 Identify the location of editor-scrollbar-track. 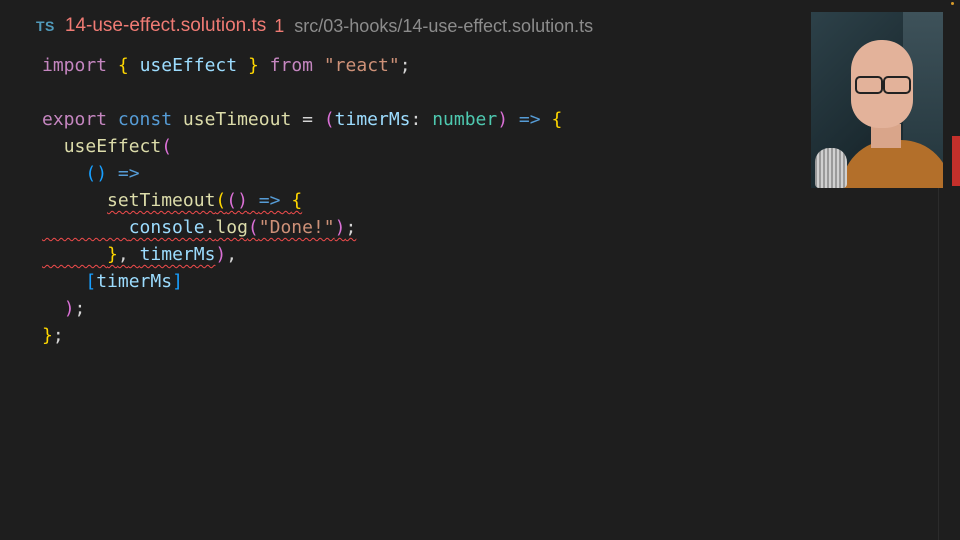
(938, 364).